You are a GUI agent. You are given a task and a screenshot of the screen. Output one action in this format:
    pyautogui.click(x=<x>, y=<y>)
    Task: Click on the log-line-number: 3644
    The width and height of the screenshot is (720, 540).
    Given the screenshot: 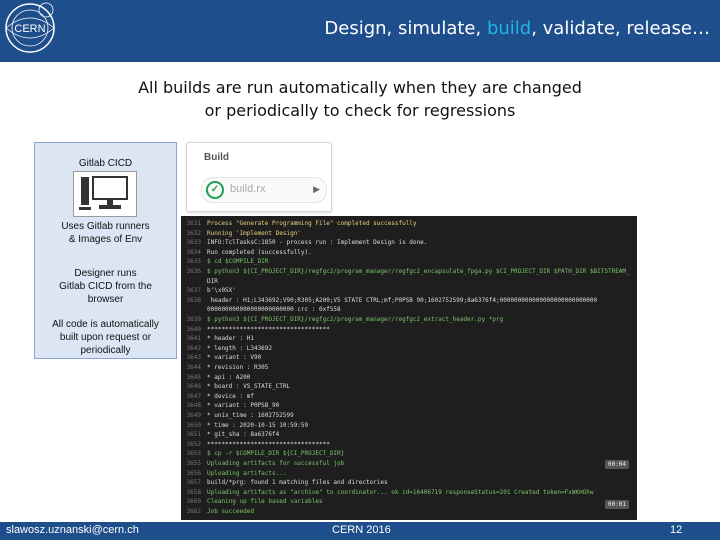 What is the action you would take?
    pyautogui.click(x=193, y=367)
    